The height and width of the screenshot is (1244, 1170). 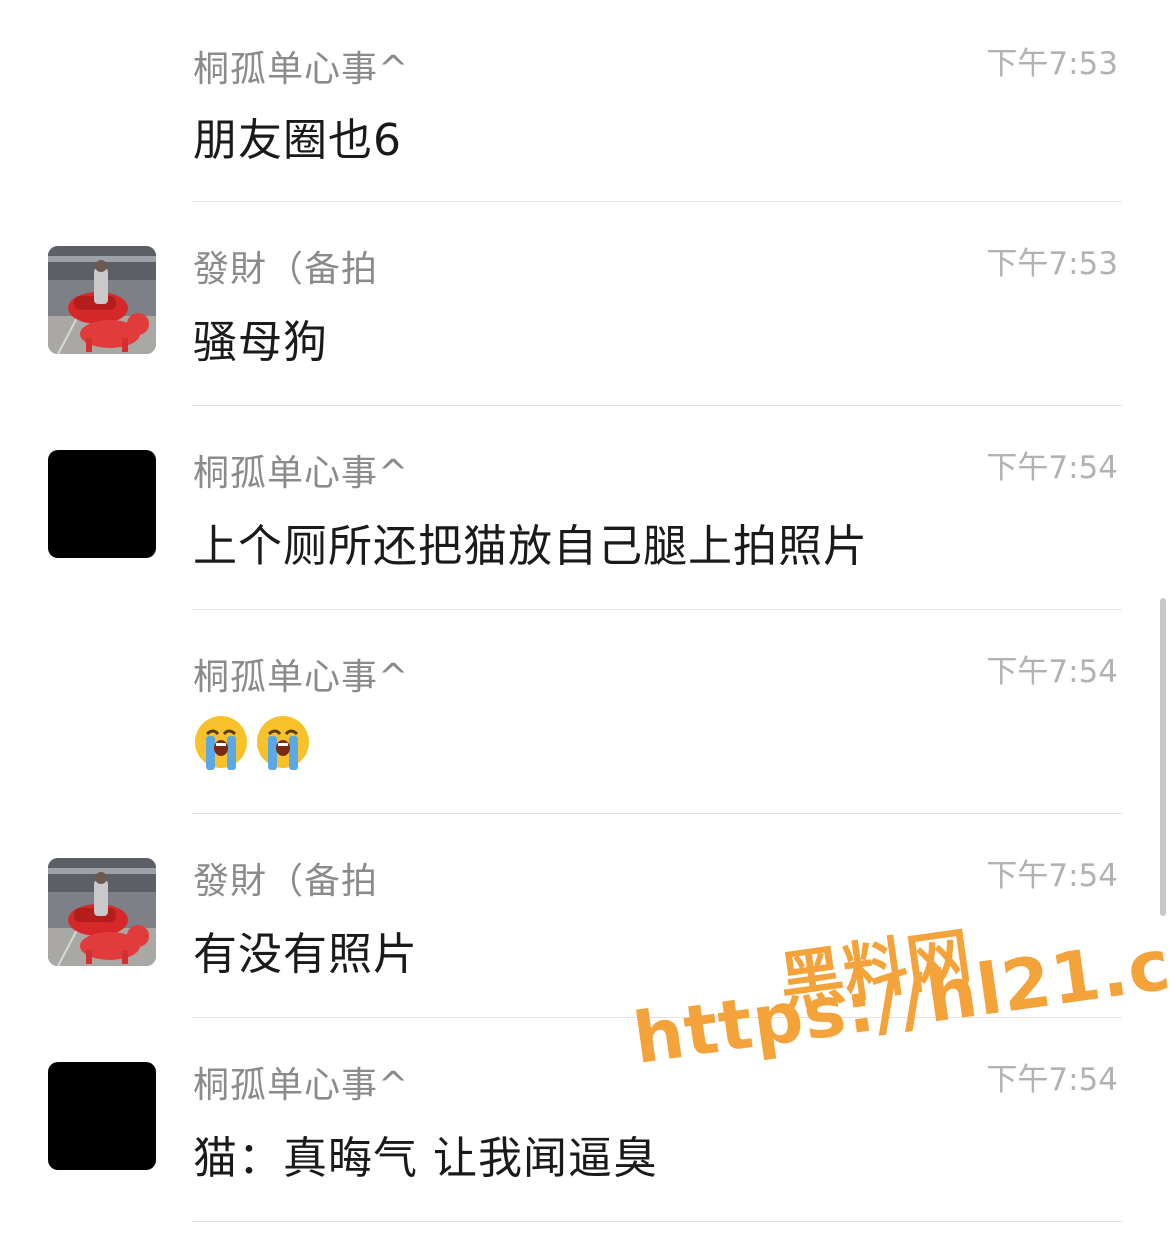 What do you see at coordinates (657, 1221) in the screenshot?
I see `divider` at bounding box center [657, 1221].